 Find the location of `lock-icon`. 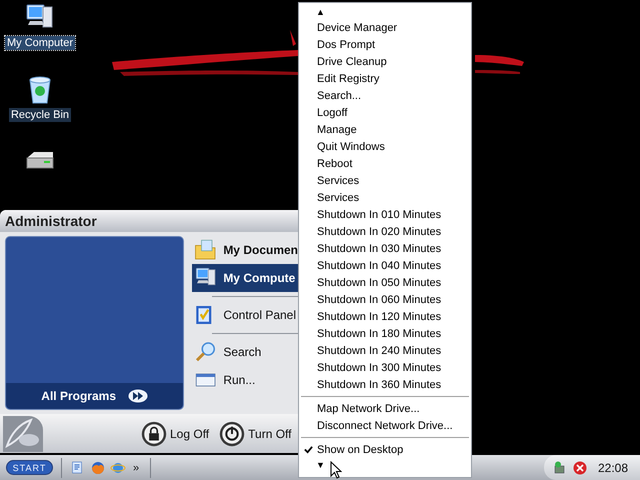

lock-icon is located at coordinates (154, 433).